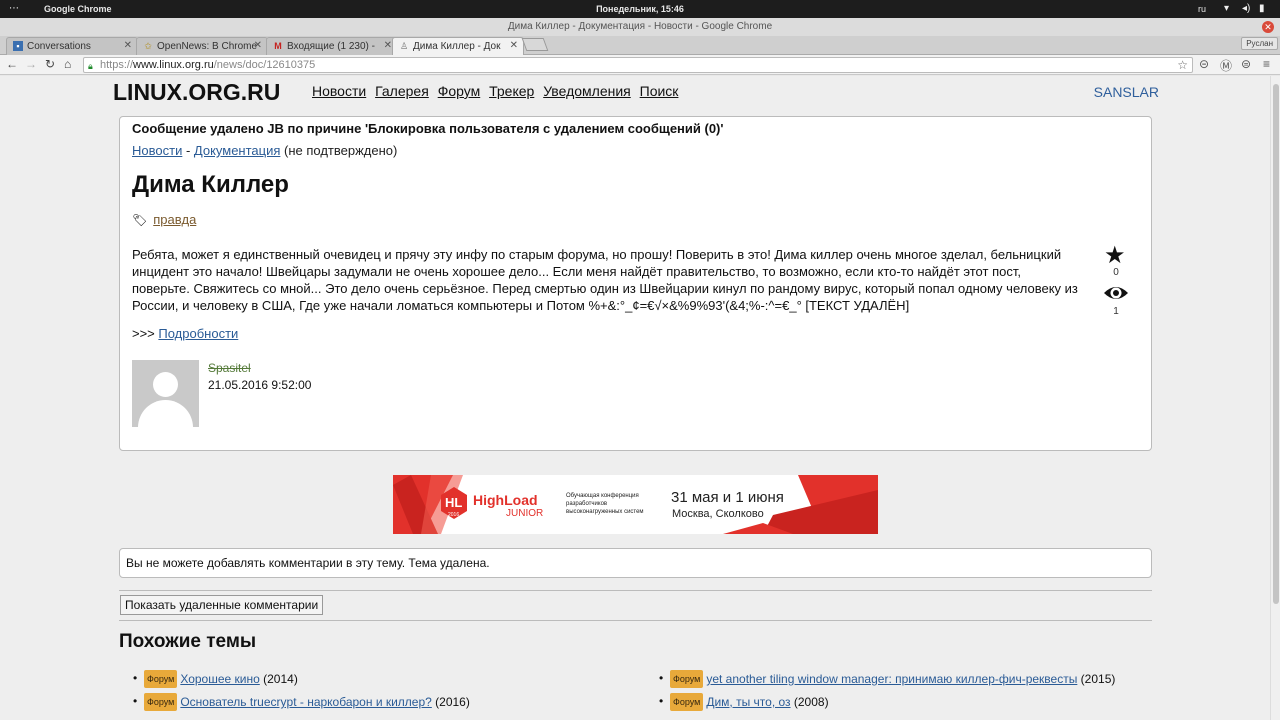  I want to click on banner-sub: JUNIOR, so click(525, 513).